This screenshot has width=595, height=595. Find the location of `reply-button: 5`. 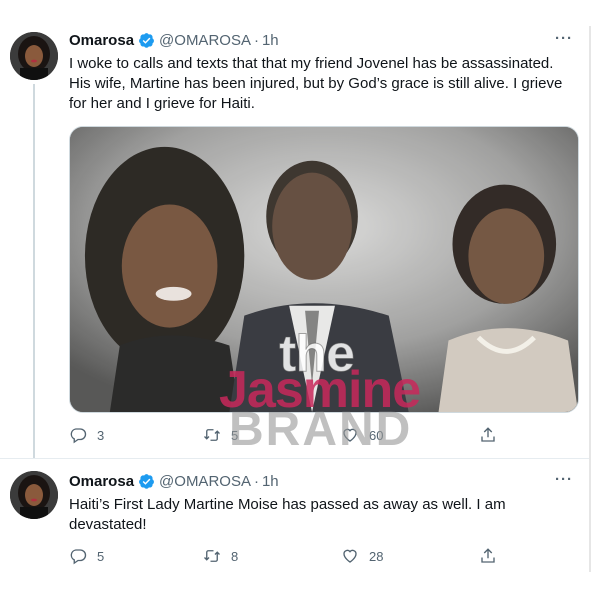

reply-button: 5 is located at coordinates (86, 556).